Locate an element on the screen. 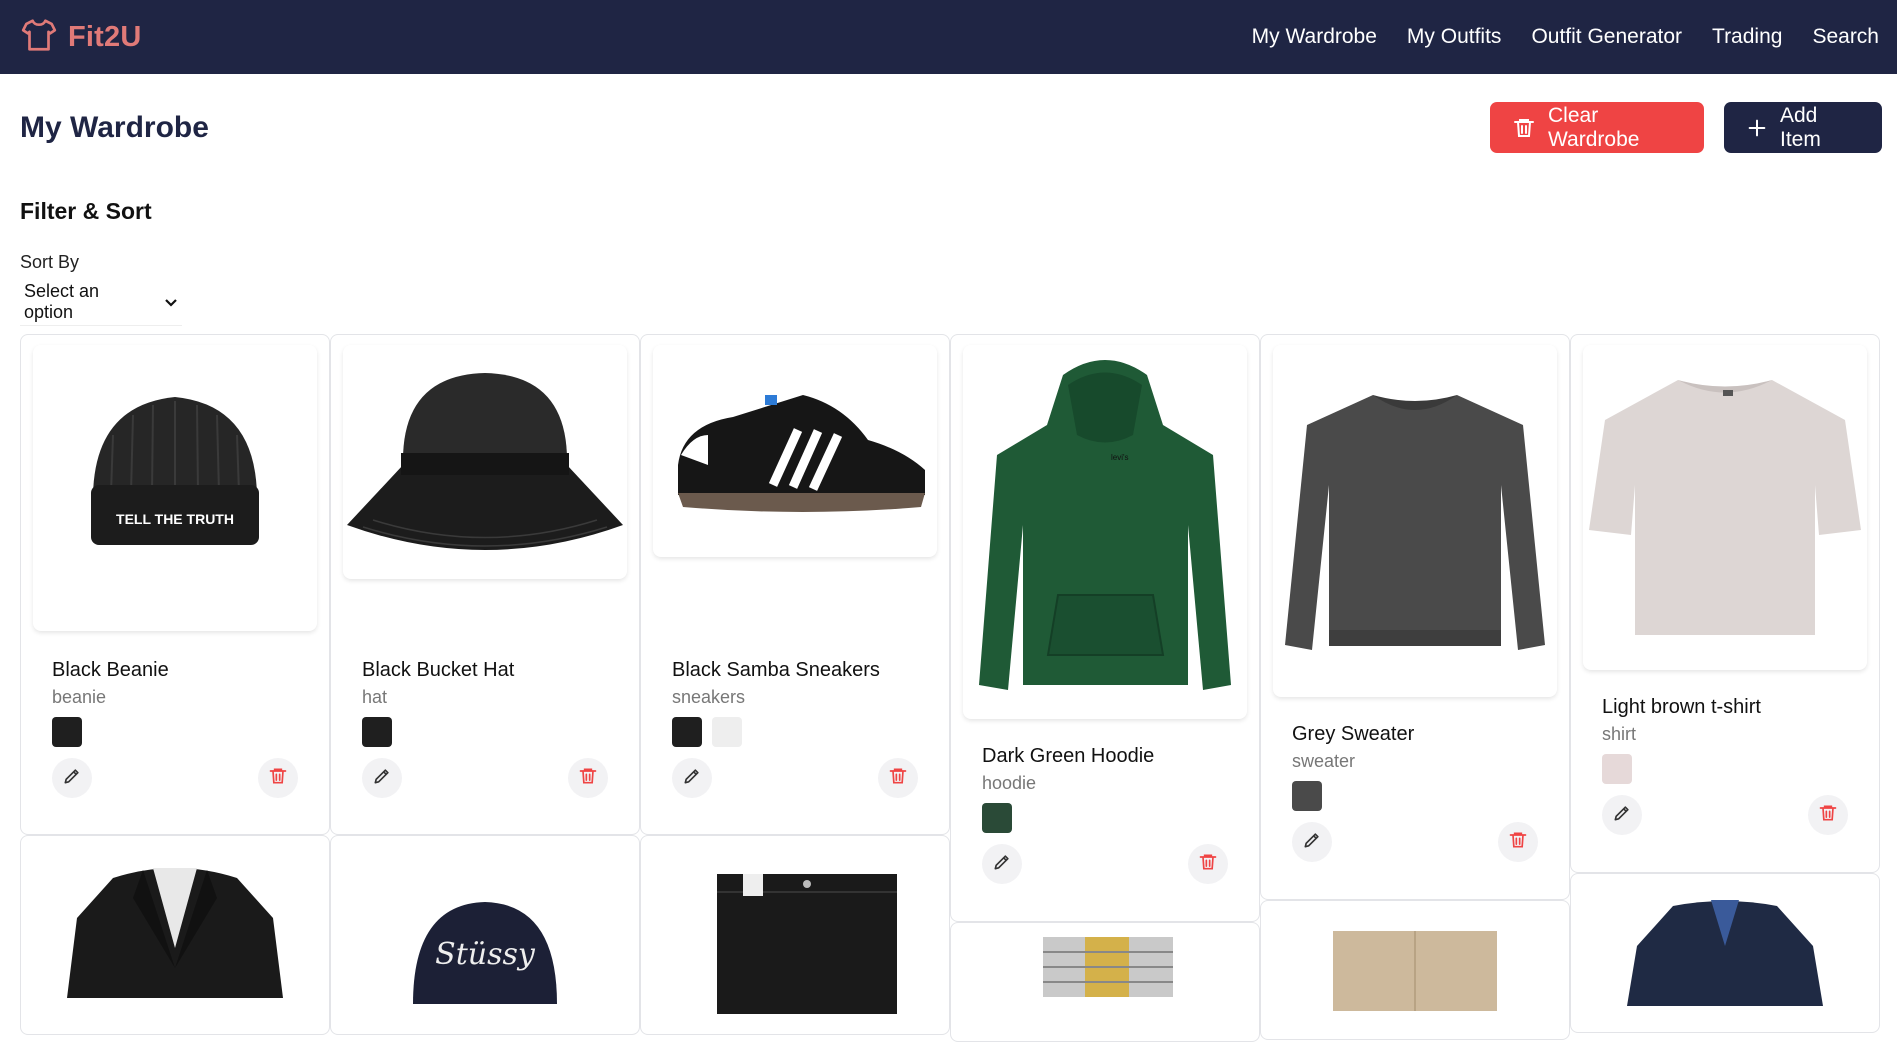 This screenshot has width=1897, height=1042. item-image: levi's is located at coordinates (1105, 532).